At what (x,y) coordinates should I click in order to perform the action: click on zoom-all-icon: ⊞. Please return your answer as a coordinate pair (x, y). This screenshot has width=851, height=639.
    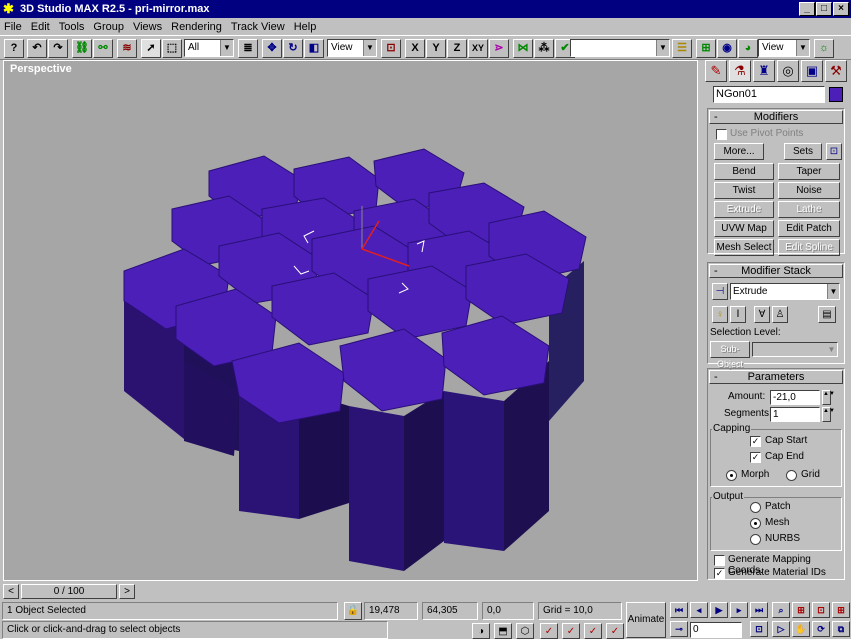
    Looking at the image, I should click on (801, 610).